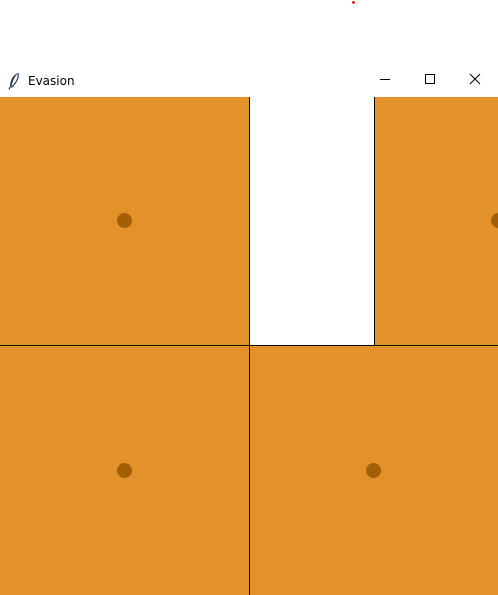 The width and height of the screenshot is (498, 595). I want to click on maximize-button, so click(430, 80).